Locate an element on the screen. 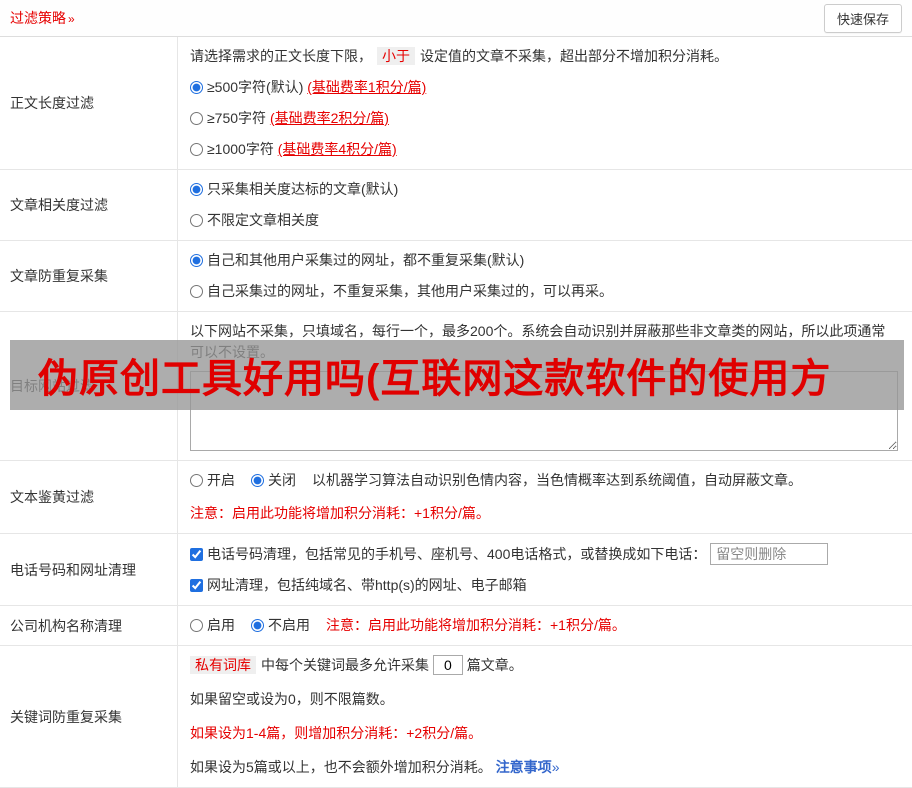 Image resolution: width=912 pixels, height=788 pixels. row-label-body-length: 正文长度过滤 is located at coordinates (89, 103).